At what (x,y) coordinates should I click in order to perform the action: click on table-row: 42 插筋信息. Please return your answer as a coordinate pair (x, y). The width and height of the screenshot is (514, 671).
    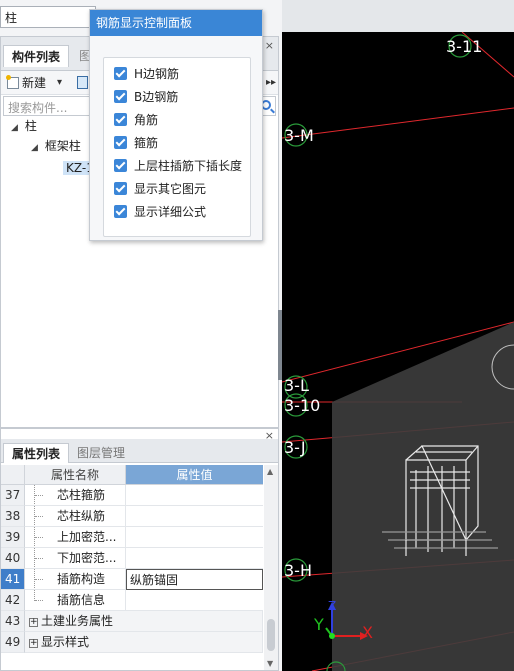
    Looking at the image, I should click on (132, 600).